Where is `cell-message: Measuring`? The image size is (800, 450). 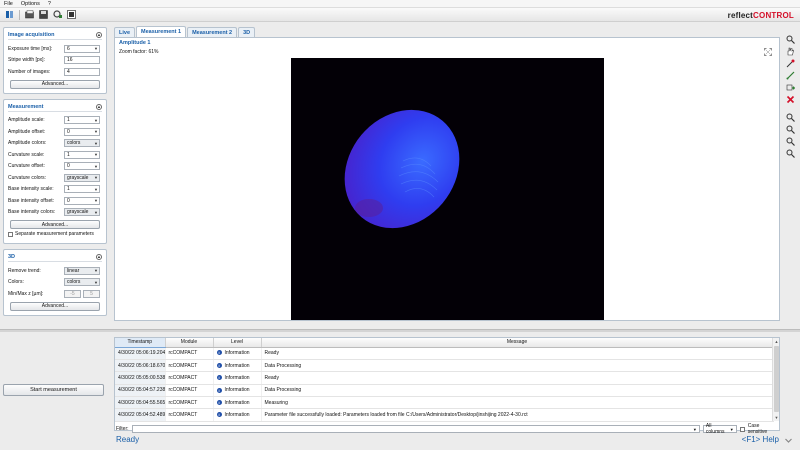 cell-message: Measuring is located at coordinates (517, 403).